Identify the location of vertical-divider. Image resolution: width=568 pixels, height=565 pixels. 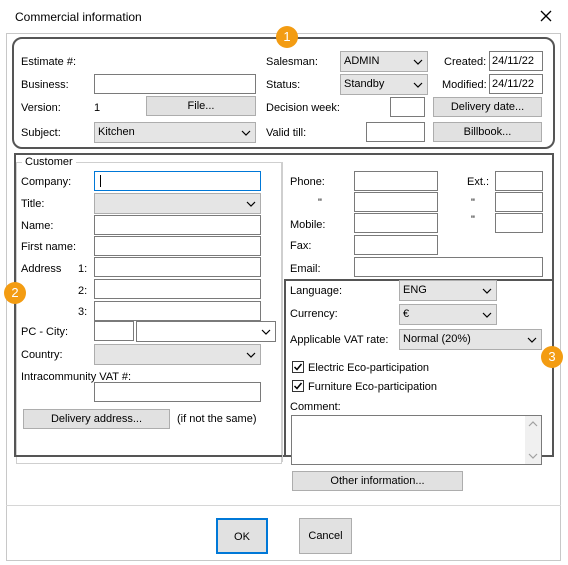
(282, 312).